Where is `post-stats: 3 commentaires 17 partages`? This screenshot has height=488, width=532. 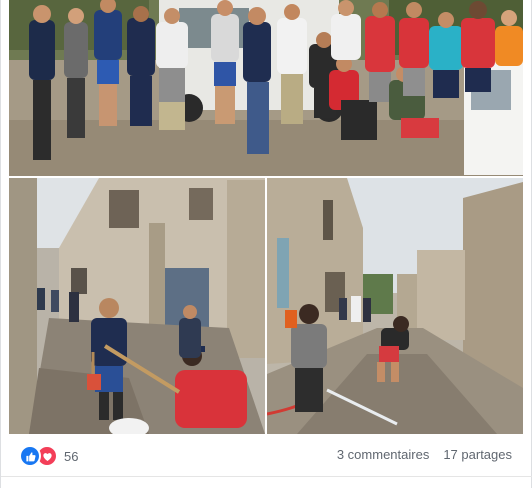 post-stats: 3 commentaires 17 partages is located at coordinates (424, 454).